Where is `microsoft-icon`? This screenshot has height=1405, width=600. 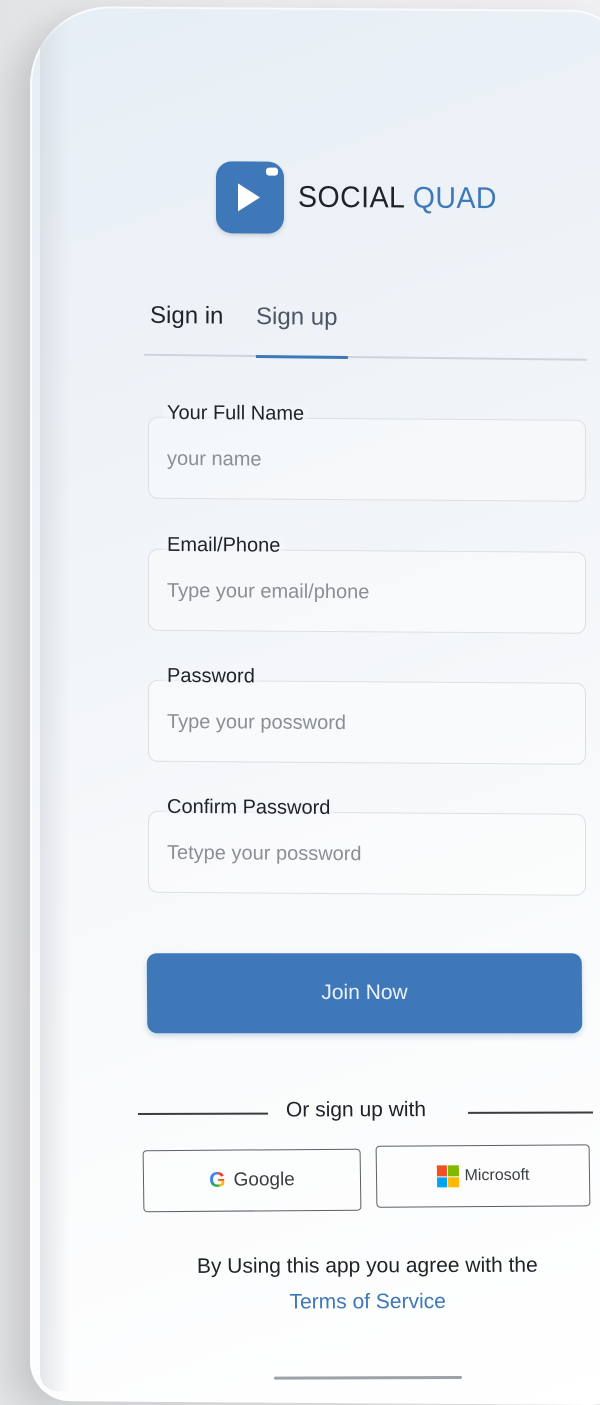 microsoft-icon is located at coordinates (447, 1176).